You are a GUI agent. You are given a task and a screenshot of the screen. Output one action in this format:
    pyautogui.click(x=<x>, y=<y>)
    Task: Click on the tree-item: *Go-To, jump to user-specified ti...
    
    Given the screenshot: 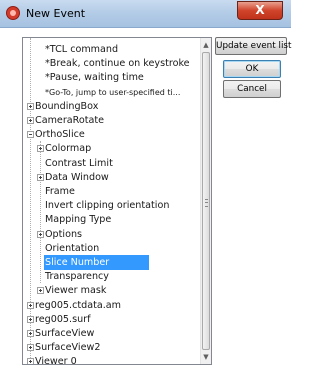 What is the action you would take?
    pyautogui.click(x=113, y=92)
    